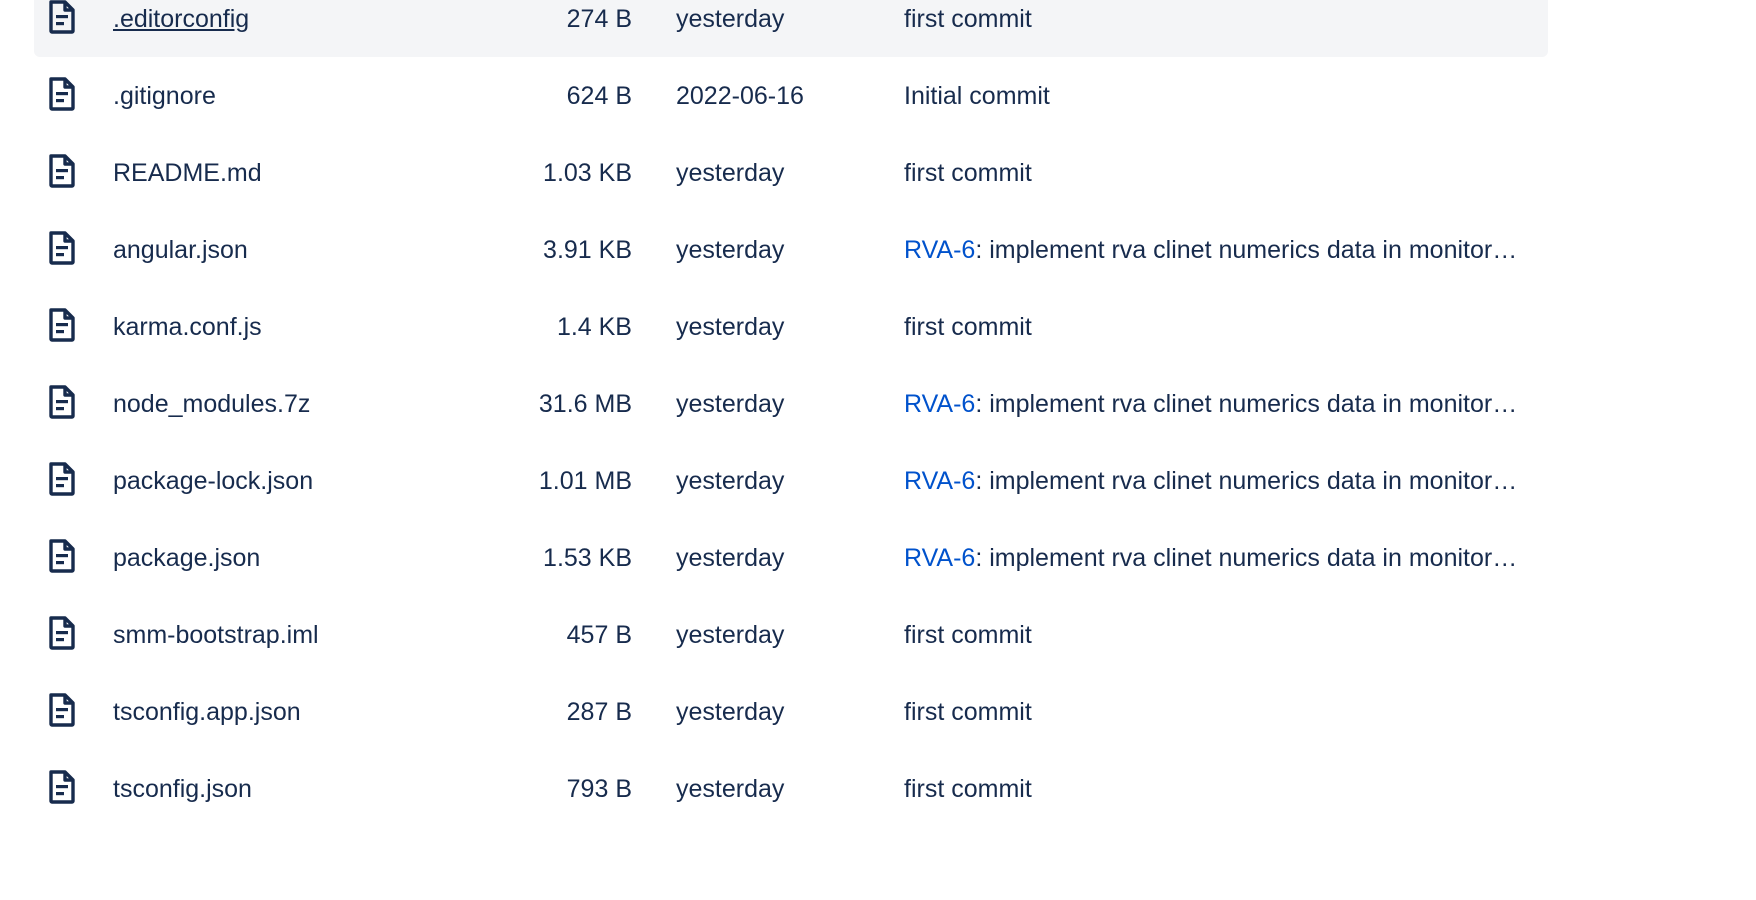 The width and height of the screenshot is (1756, 900). I want to click on file-name-link: karma.conf.js, so click(187, 327).